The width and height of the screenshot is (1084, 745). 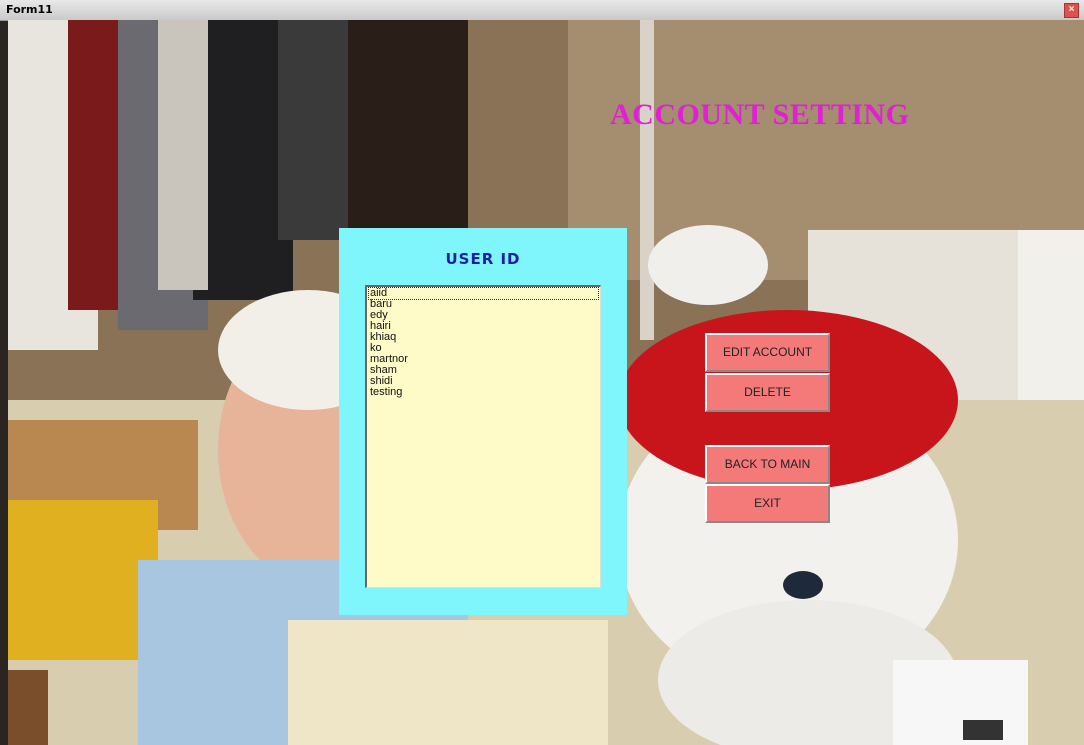 What do you see at coordinates (767, 392) in the screenshot?
I see `delete-button: DELETE` at bounding box center [767, 392].